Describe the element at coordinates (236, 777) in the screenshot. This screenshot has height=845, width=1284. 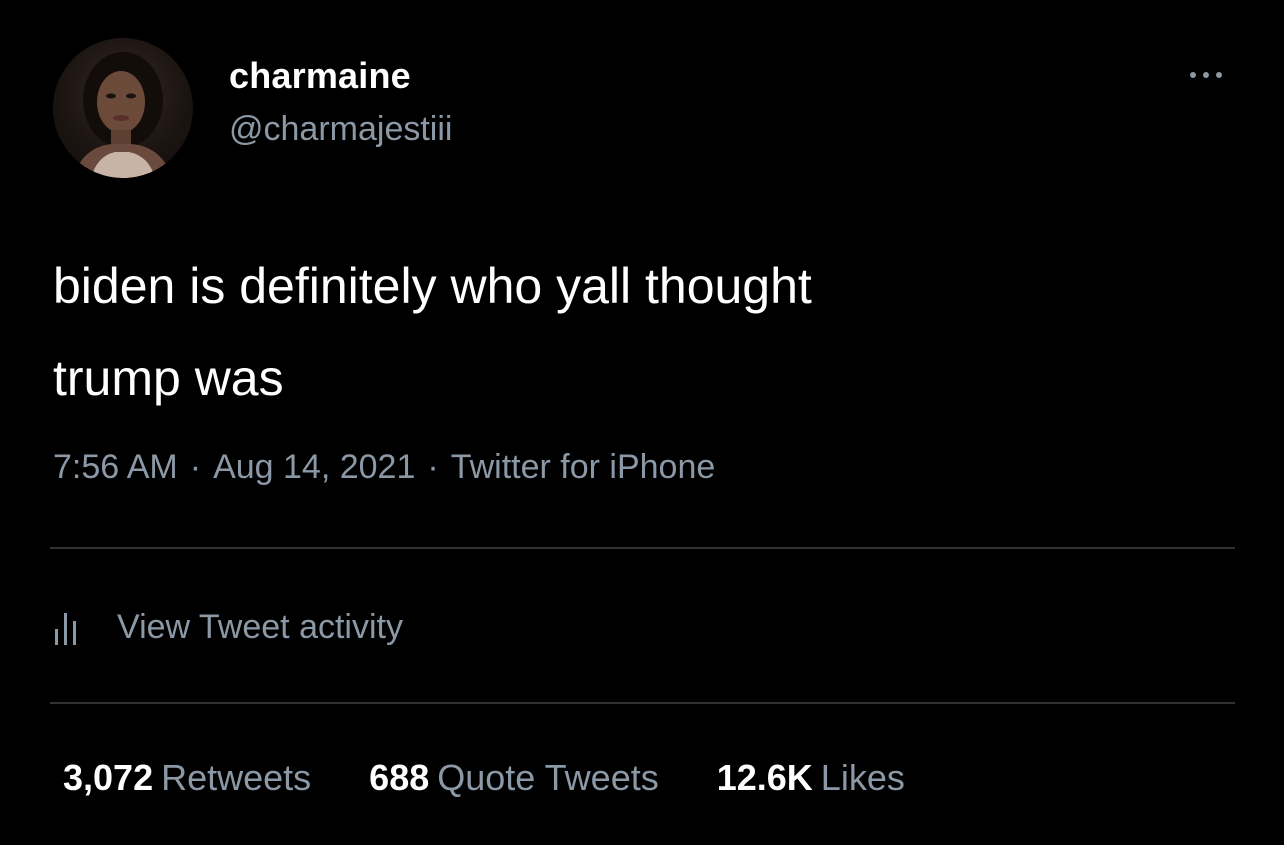
I see `retweets-label: Retweets` at that location.